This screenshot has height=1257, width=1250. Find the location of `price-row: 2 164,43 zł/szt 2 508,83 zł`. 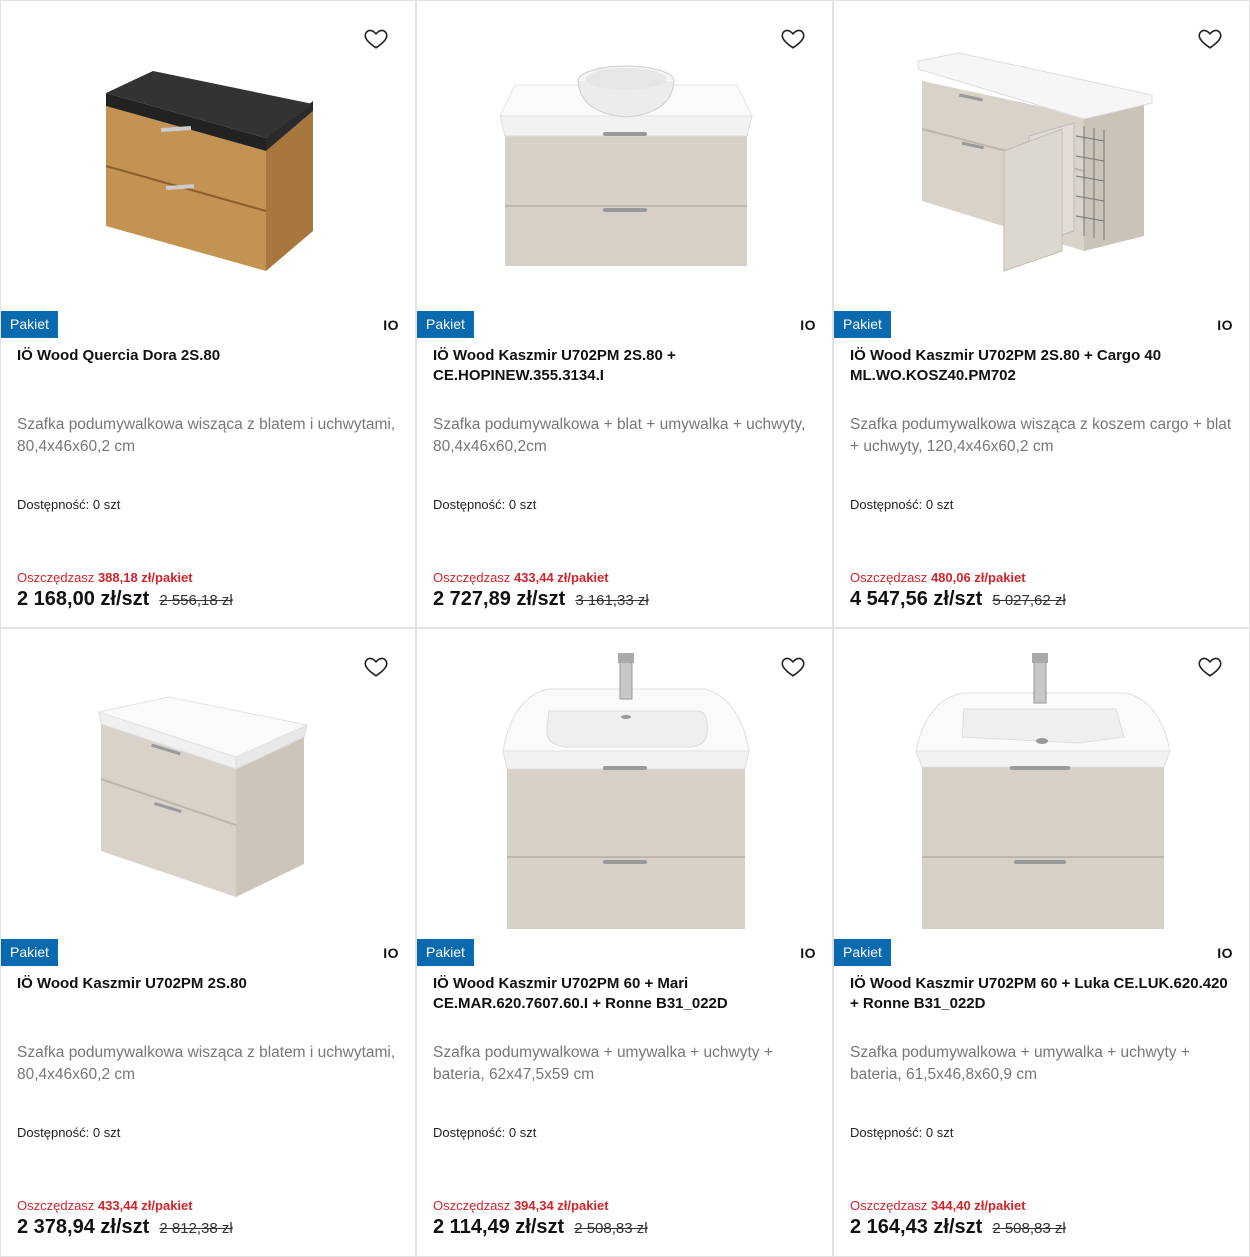

price-row: 2 164,43 zł/szt 2 508,83 zł is located at coordinates (958, 1227).